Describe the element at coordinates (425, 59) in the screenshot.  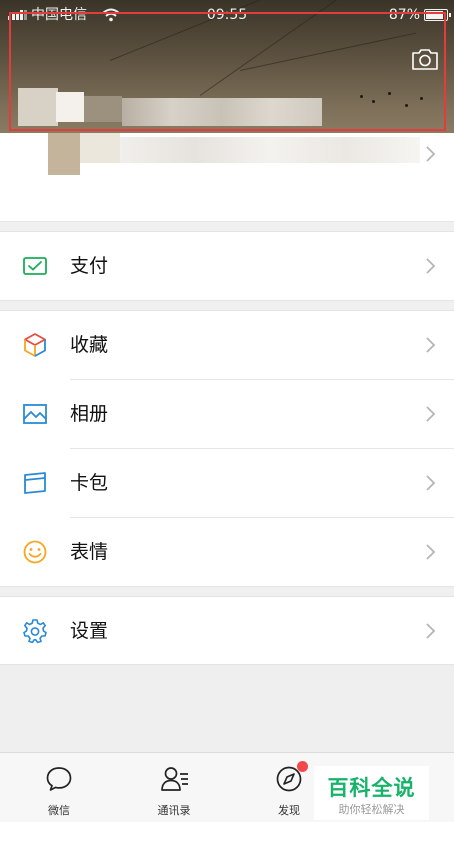
I see `camera-icon` at that location.